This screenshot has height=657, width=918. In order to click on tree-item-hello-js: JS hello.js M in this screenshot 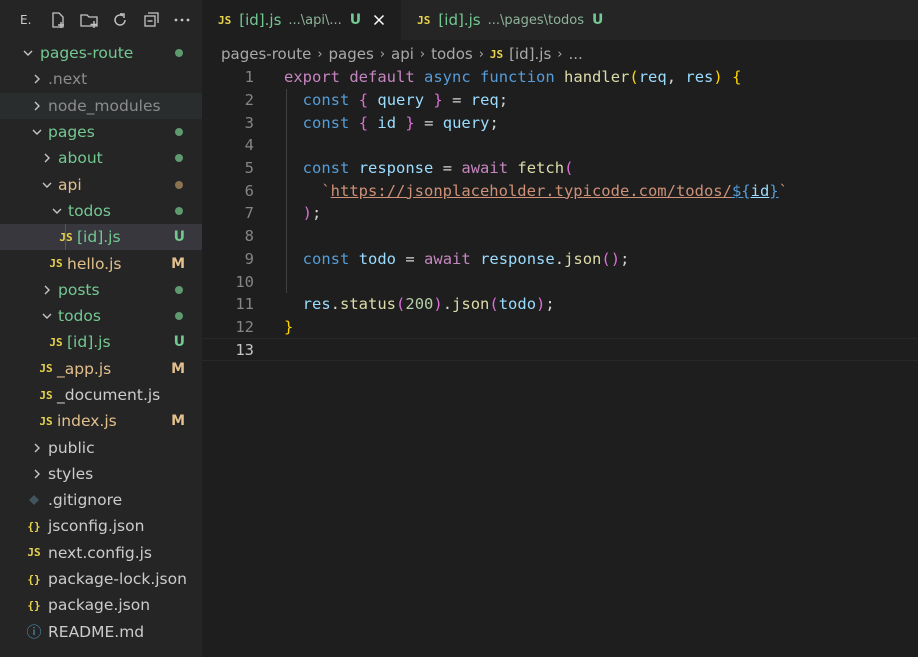, I will do `click(101, 263)`.